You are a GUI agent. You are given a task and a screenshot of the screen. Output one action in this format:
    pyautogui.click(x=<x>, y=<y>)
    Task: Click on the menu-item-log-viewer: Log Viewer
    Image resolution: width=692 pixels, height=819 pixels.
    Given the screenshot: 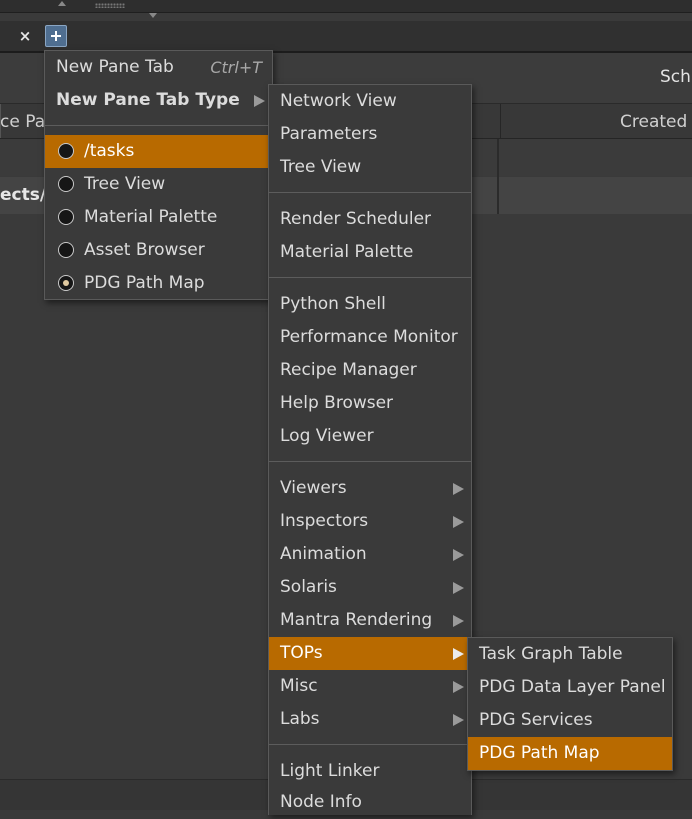 What is the action you would take?
    pyautogui.click(x=370, y=436)
    